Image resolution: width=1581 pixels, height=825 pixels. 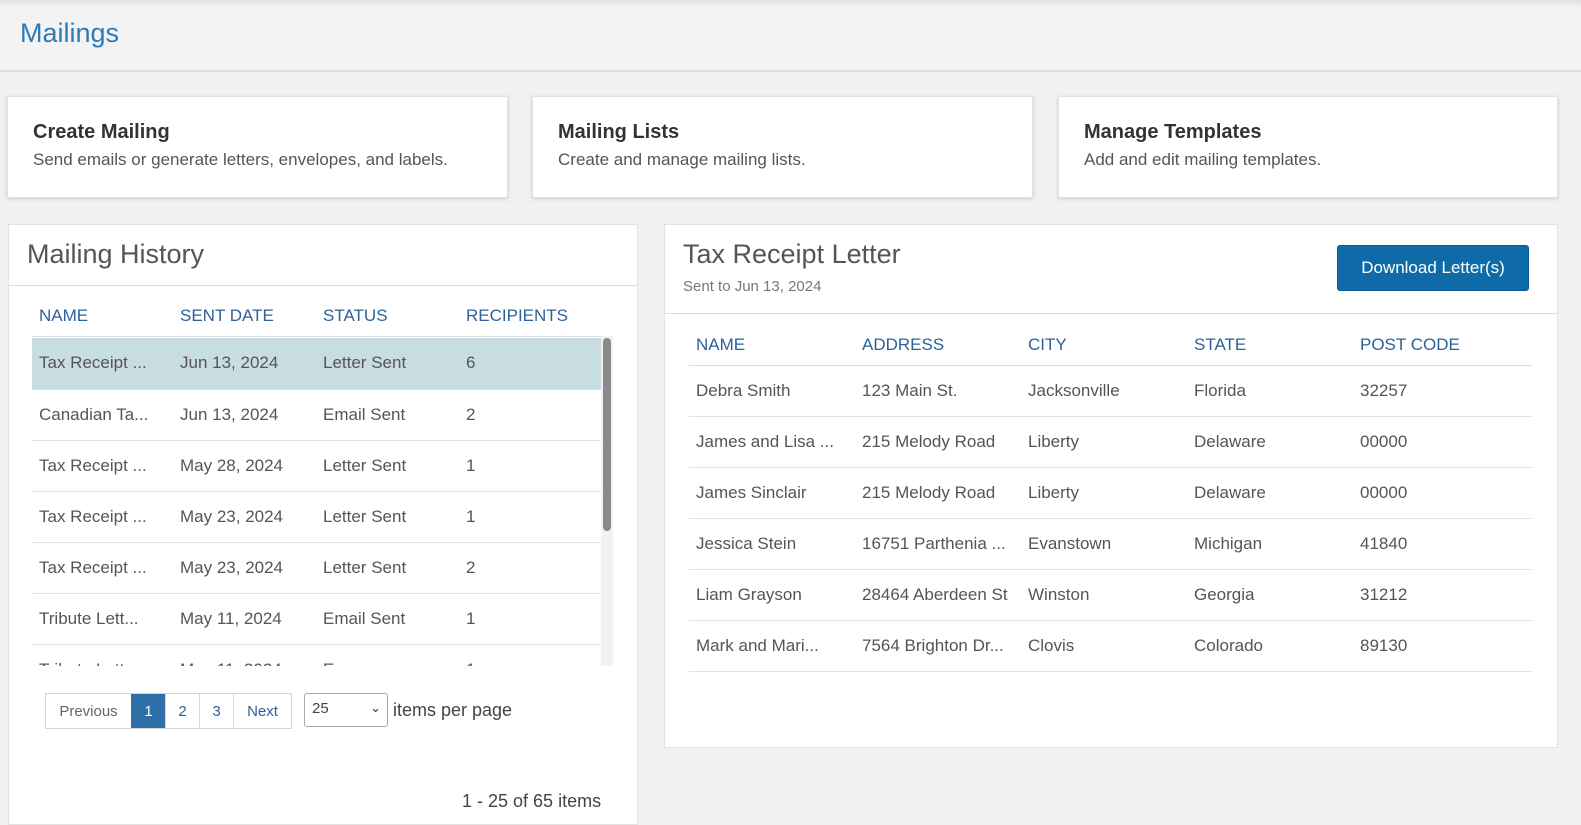 What do you see at coordinates (530, 364) in the screenshot?
I see `cell-recipients: 6` at bounding box center [530, 364].